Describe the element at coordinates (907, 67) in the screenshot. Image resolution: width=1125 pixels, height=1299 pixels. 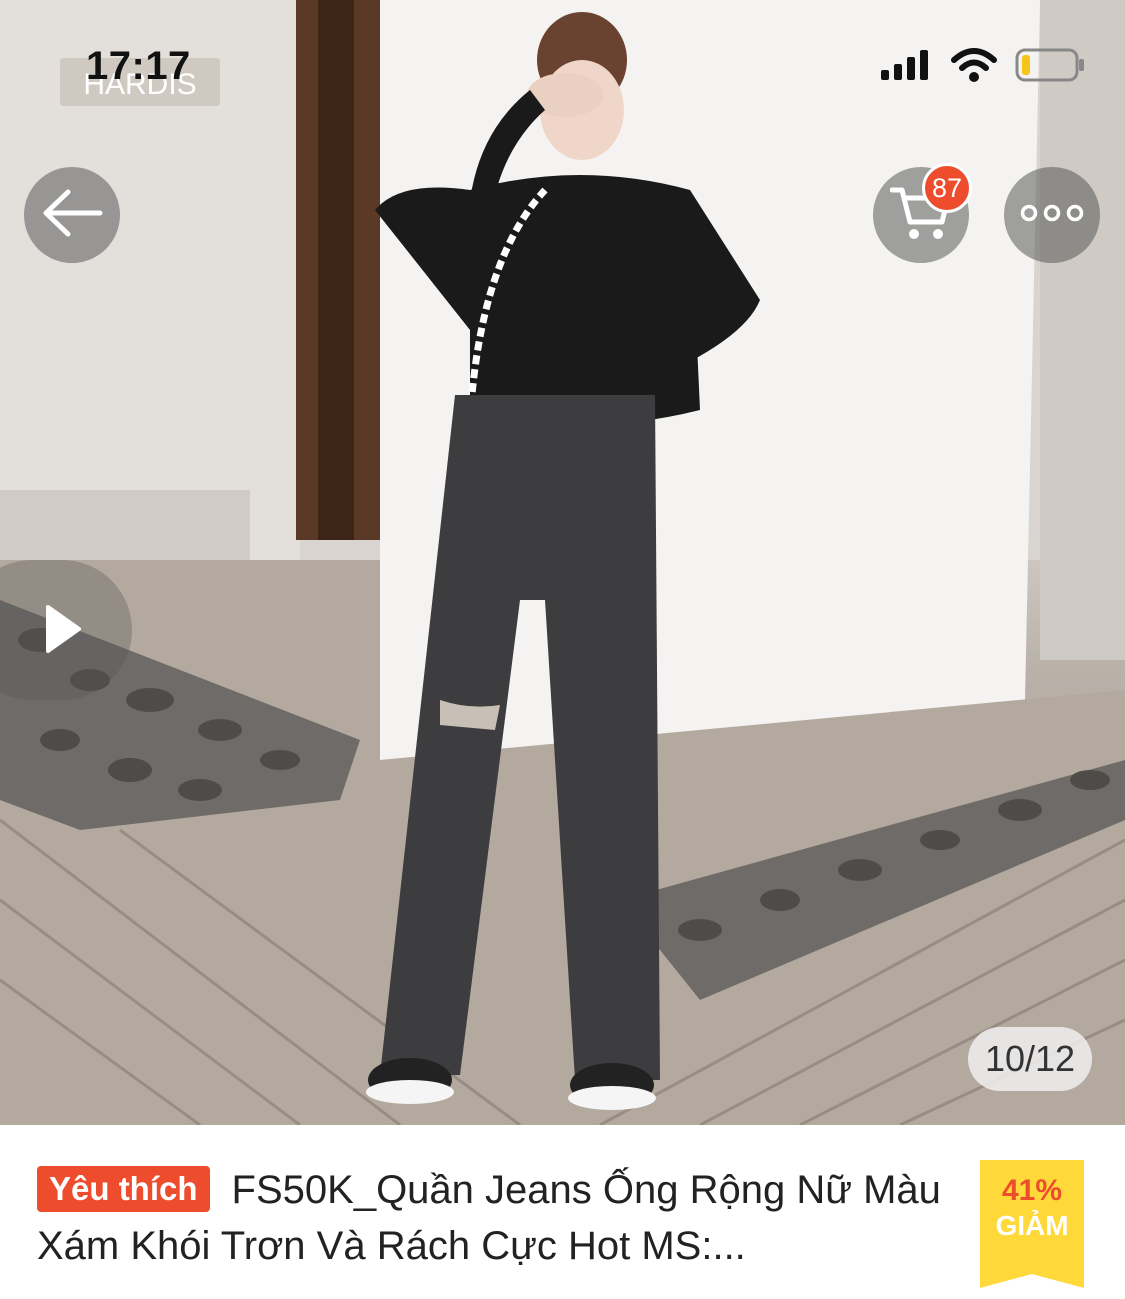
I see `signal-icon` at that location.